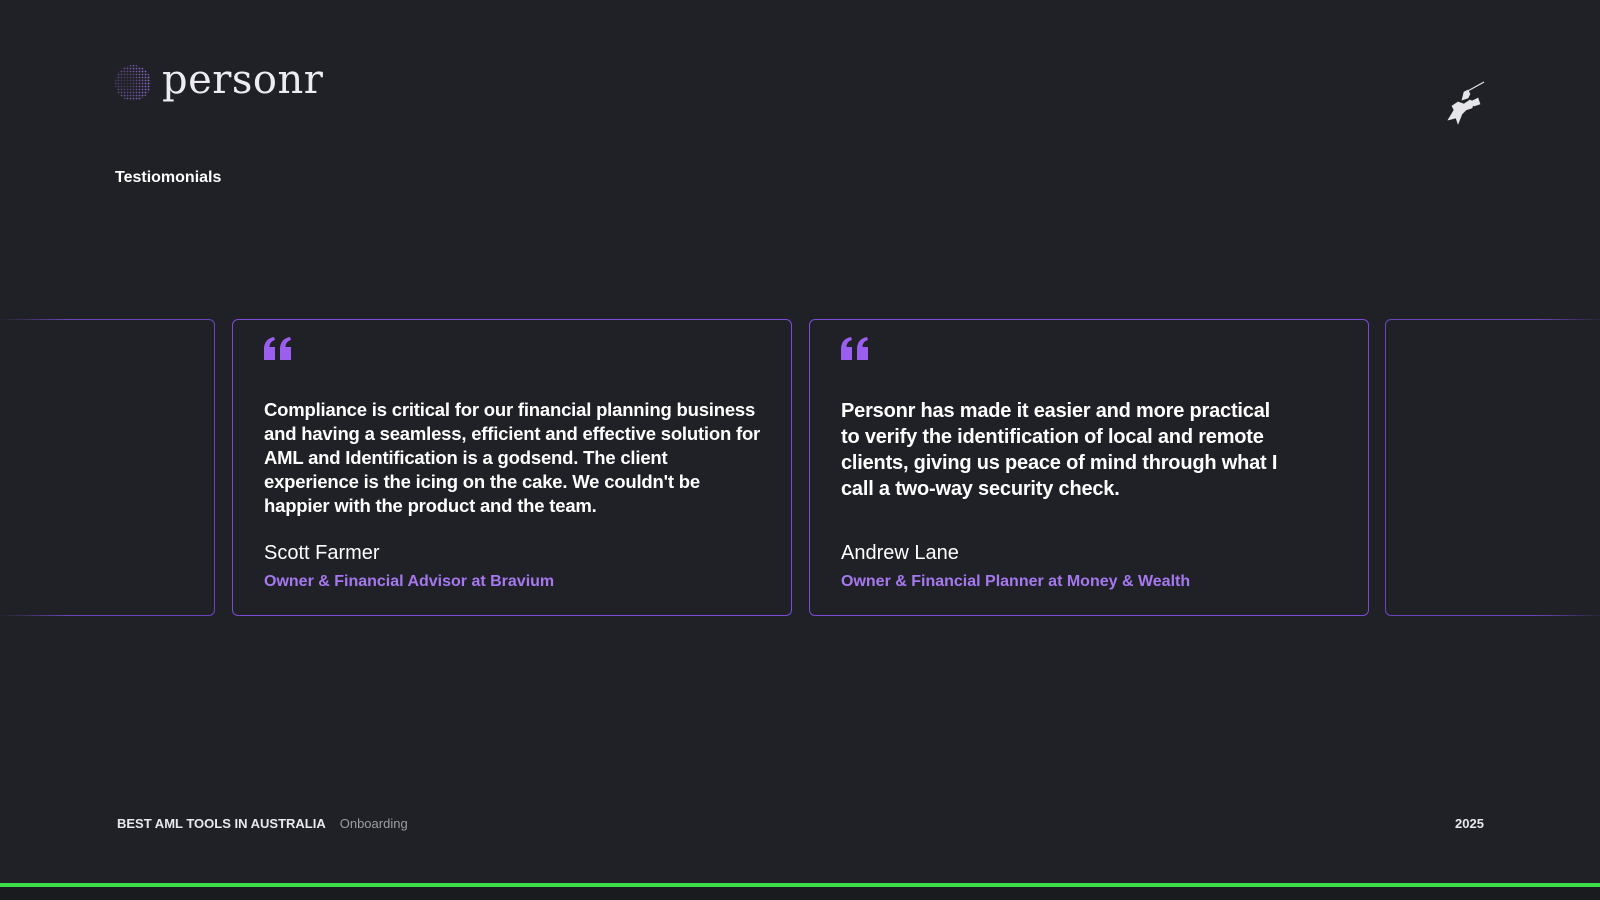 Image resolution: width=1600 pixels, height=900 pixels. I want to click on brand-logo: personr, so click(218, 81).